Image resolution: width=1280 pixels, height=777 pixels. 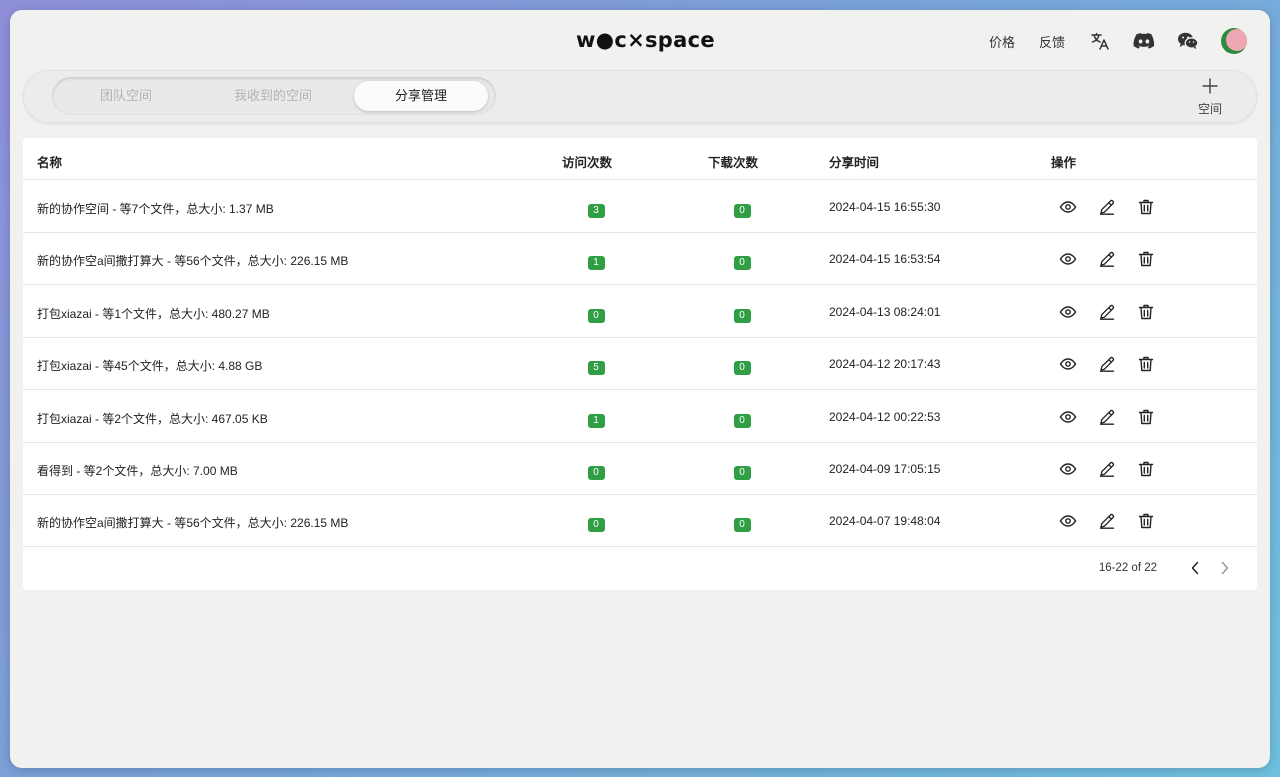 I want to click on pricing-link: 价格, so click(x=1002, y=41).